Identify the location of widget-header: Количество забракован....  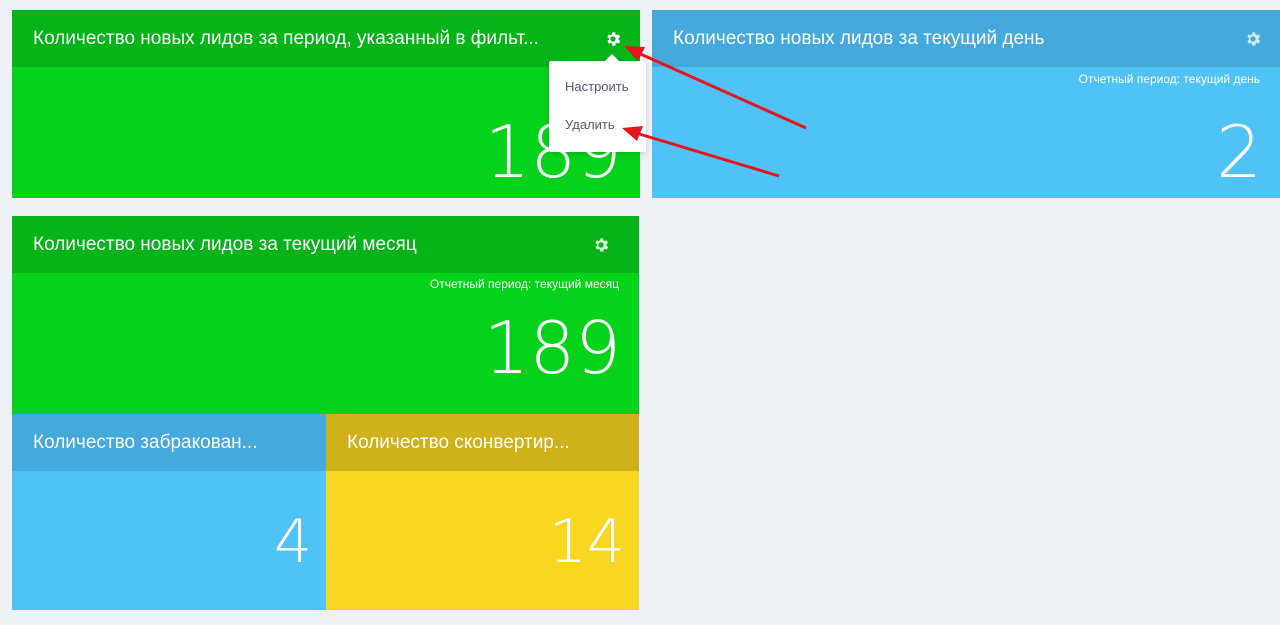
(169, 442).